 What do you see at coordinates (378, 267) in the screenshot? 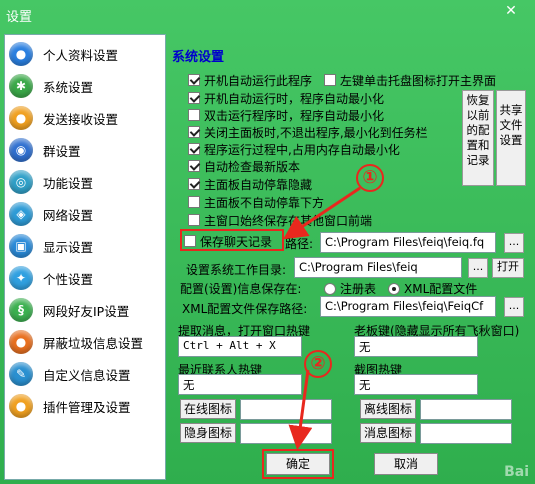
I see `workdir-field: C:\Program Files\feiq` at bounding box center [378, 267].